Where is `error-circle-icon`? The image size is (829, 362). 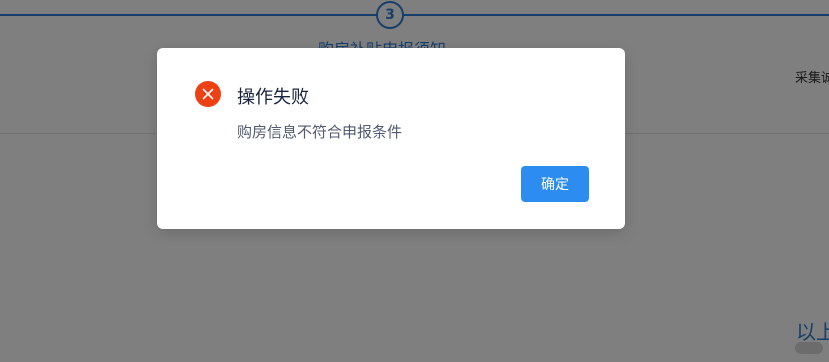 error-circle-icon is located at coordinates (208, 94).